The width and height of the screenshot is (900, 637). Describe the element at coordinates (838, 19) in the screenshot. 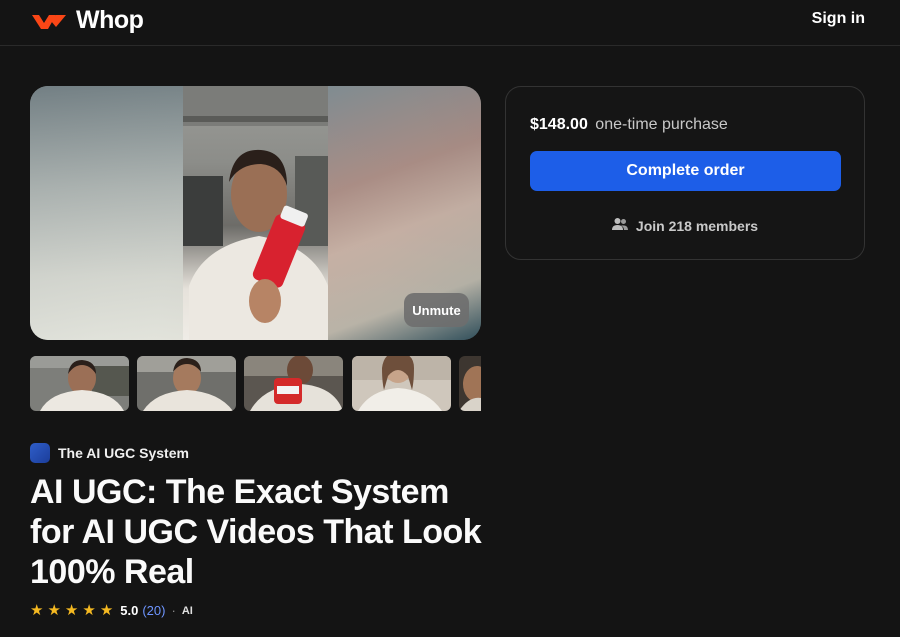

I see `sign-in-link: Sign in` at that location.